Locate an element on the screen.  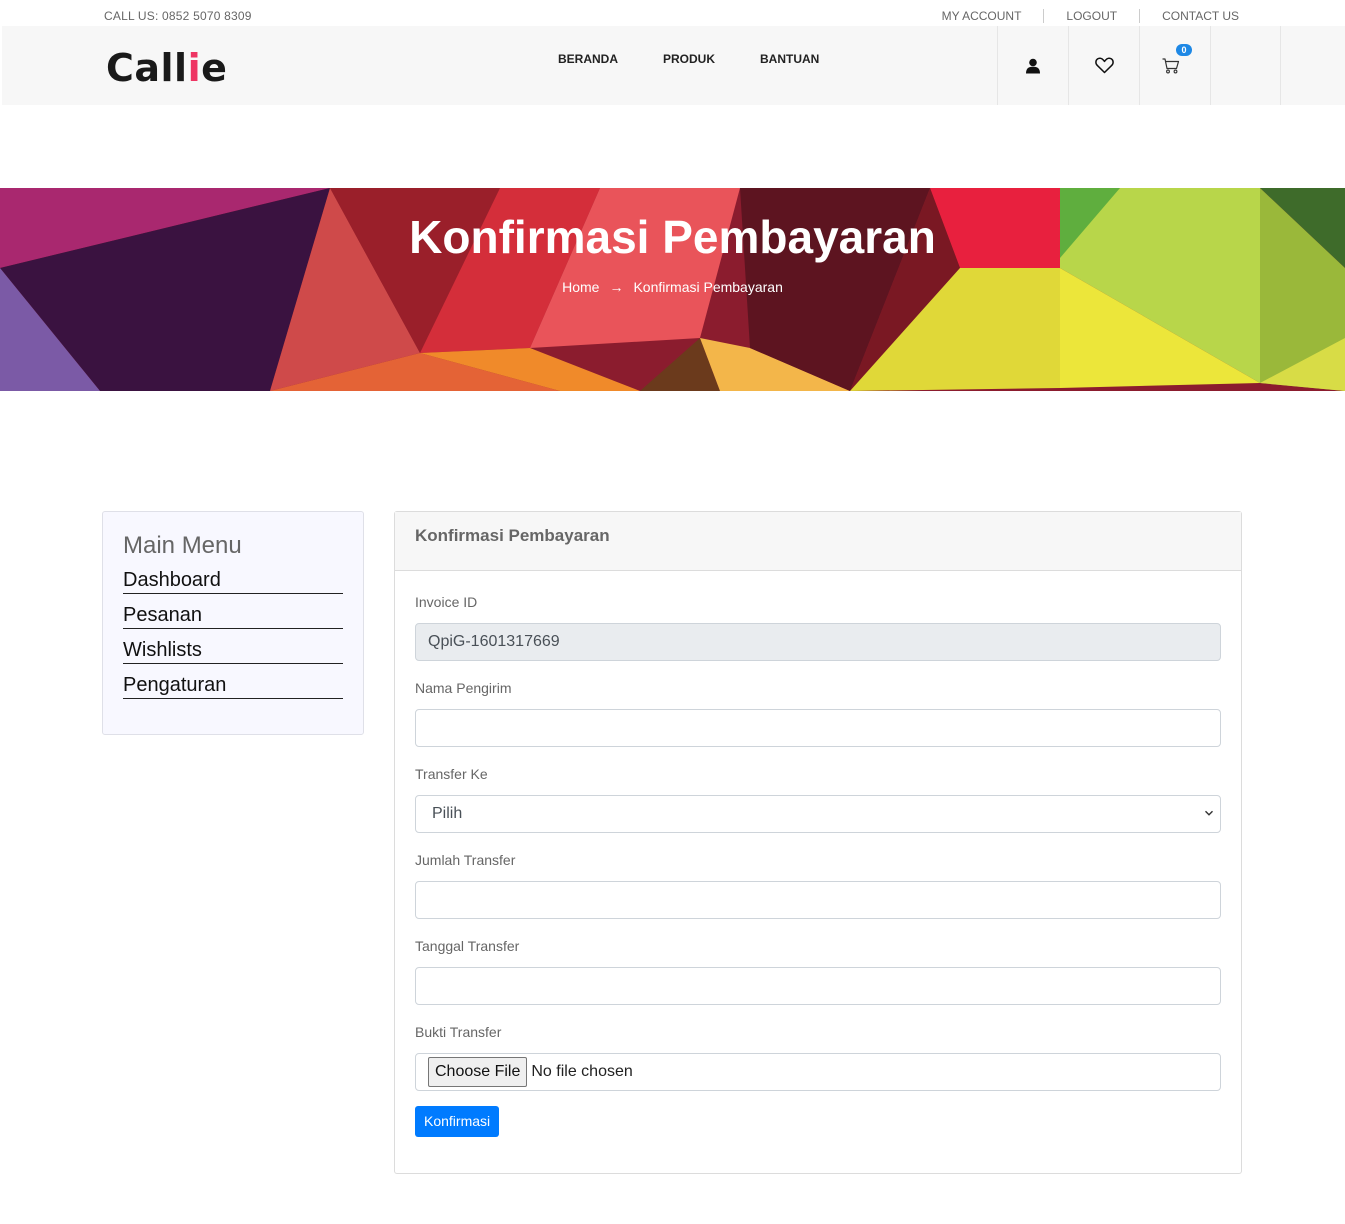
logo: Callie is located at coordinates (166, 68).